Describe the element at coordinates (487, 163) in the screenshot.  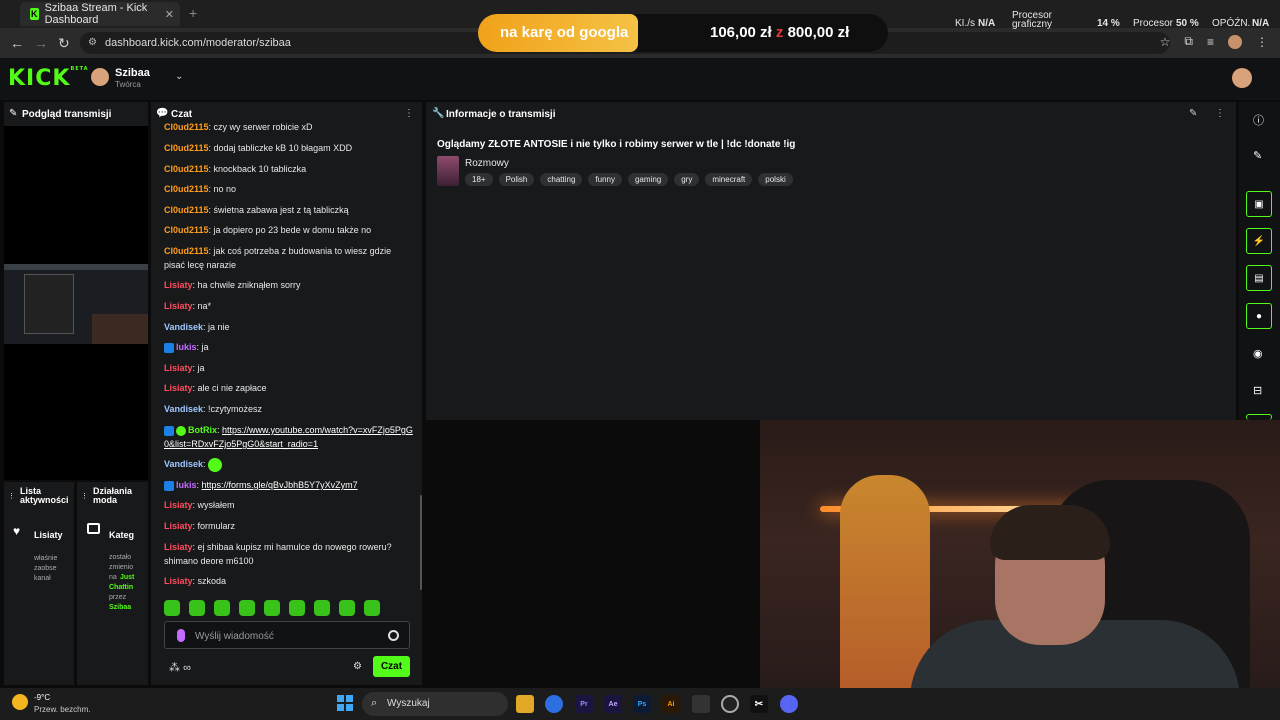
I see `stream-category: Rozmowy` at that location.